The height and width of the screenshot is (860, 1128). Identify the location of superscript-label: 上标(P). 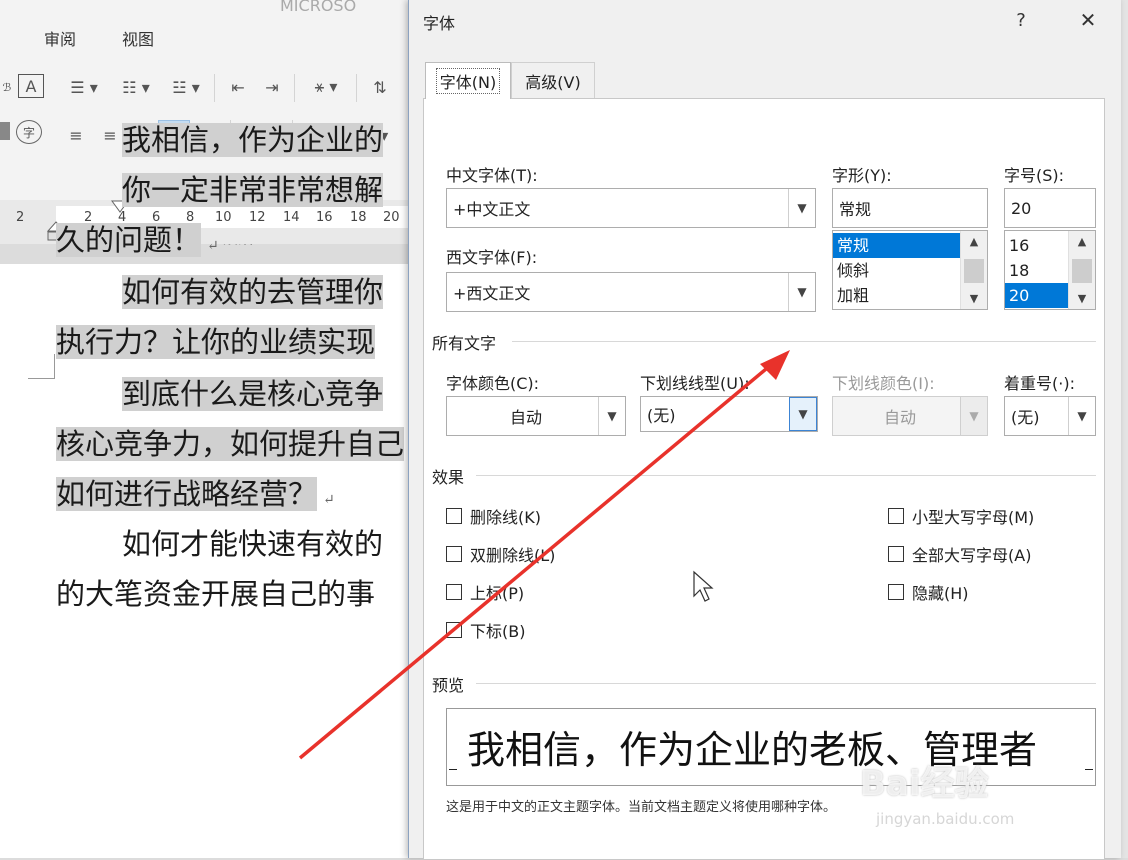
(497, 593).